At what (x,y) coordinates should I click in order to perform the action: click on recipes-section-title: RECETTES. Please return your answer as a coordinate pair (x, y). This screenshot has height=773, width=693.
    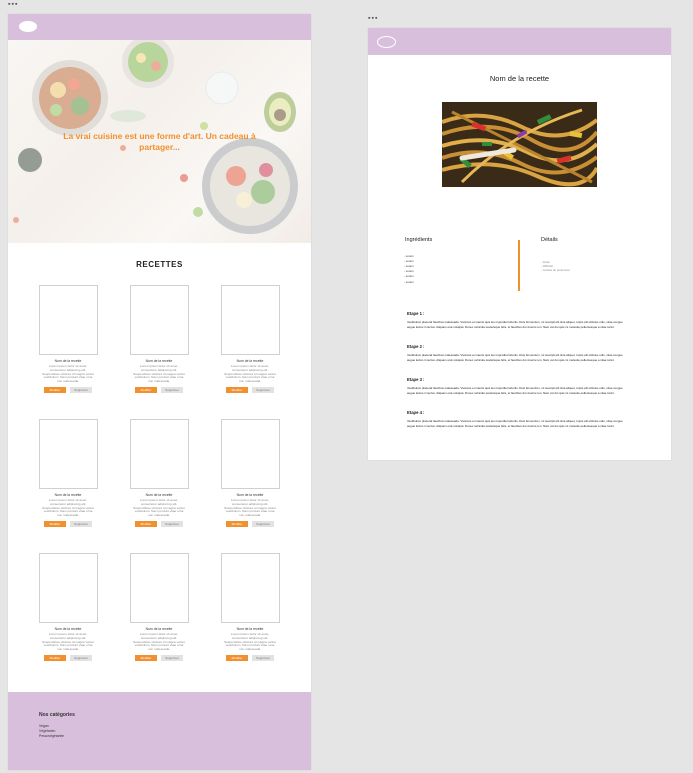
    Looking at the image, I should click on (159, 264).